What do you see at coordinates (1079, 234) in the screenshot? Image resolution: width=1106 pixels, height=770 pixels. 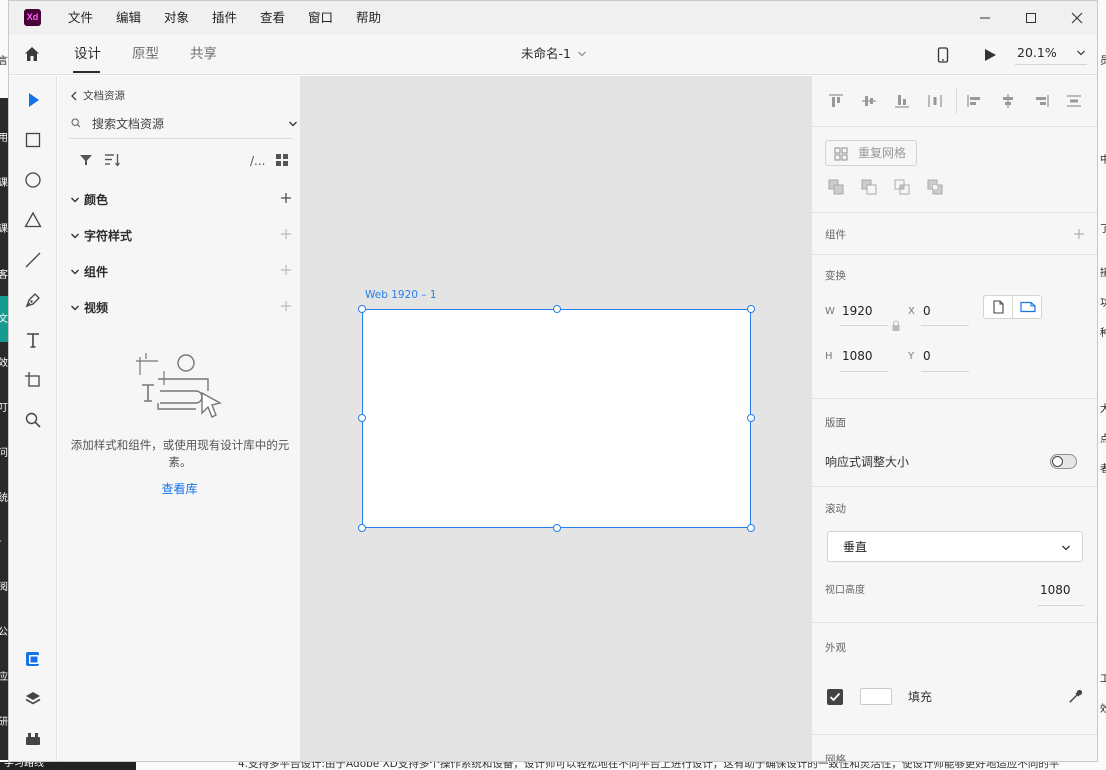 I see `add-component-plus-icon` at bounding box center [1079, 234].